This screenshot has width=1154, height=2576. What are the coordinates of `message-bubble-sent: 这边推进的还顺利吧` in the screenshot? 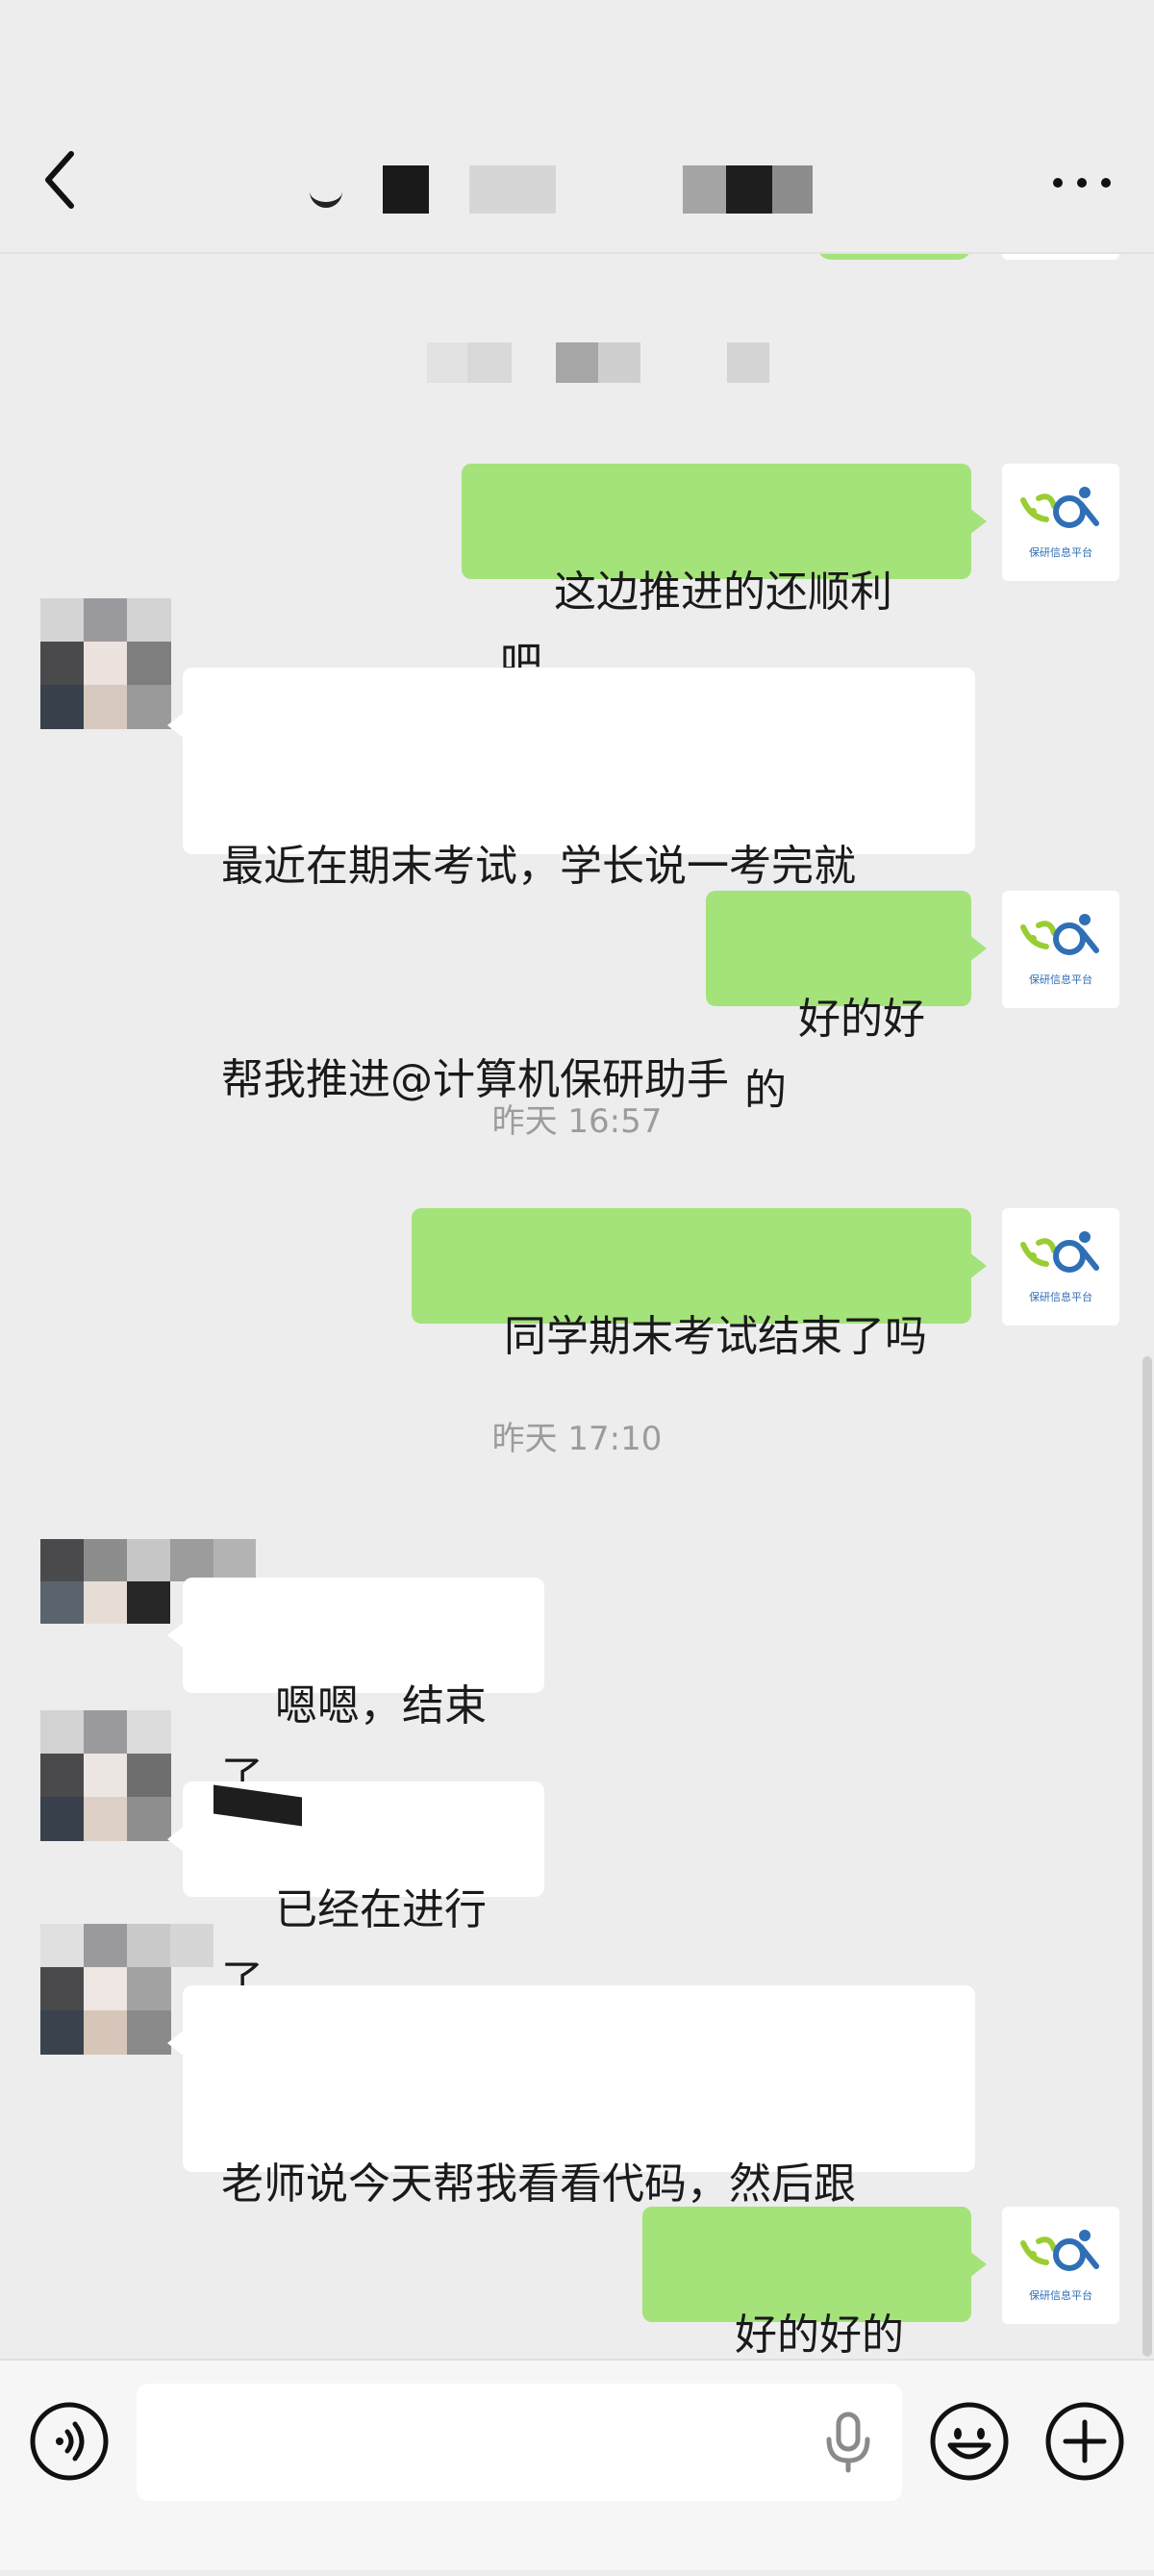 It's located at (725, 576).